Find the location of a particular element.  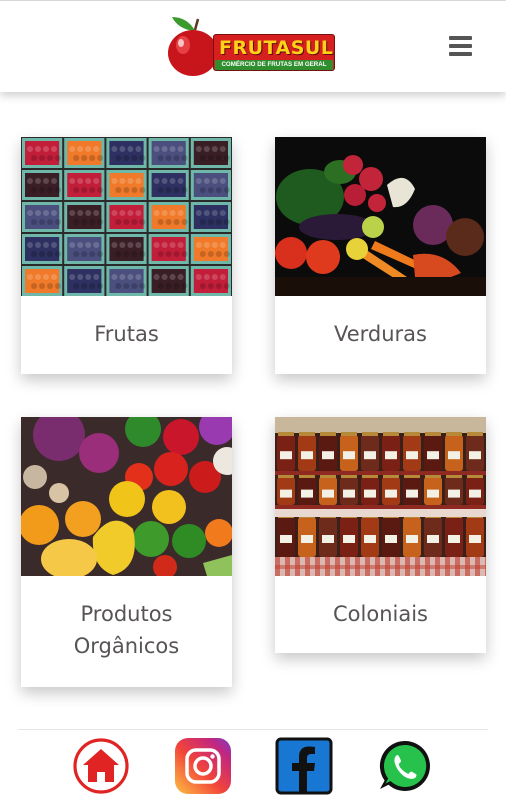

header: FRUTASUL COMÉRCIO DE FRUTAS EM GERAL is located at coordinates (253, 46).